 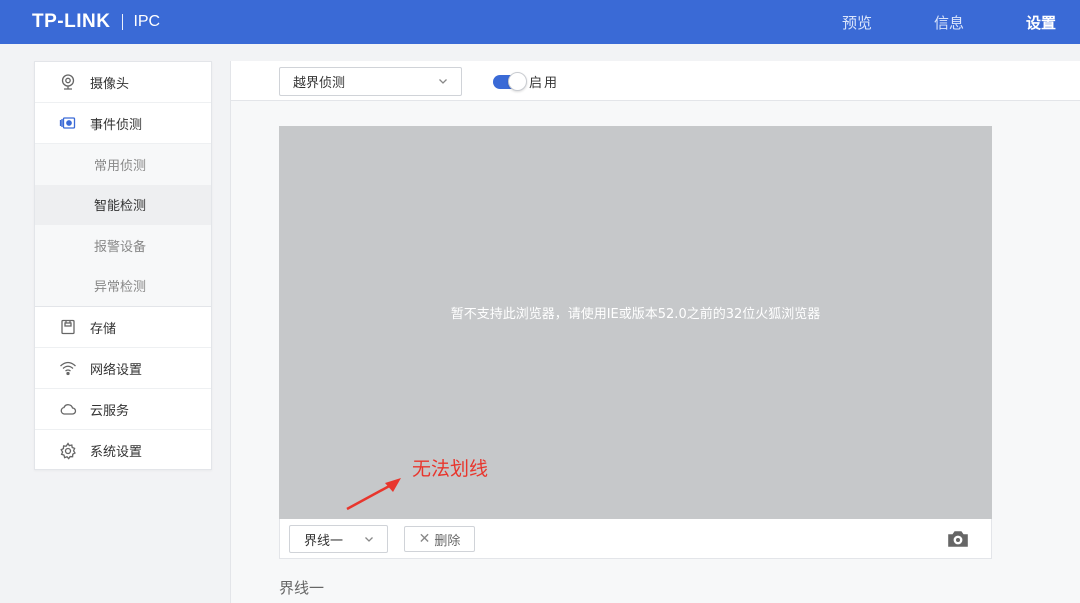 What do you see at coordinates (123, 204) in the screenshot?
I see `sidebar-subitem-smart-detect: 智能检测` at bounding box center [123, 204].